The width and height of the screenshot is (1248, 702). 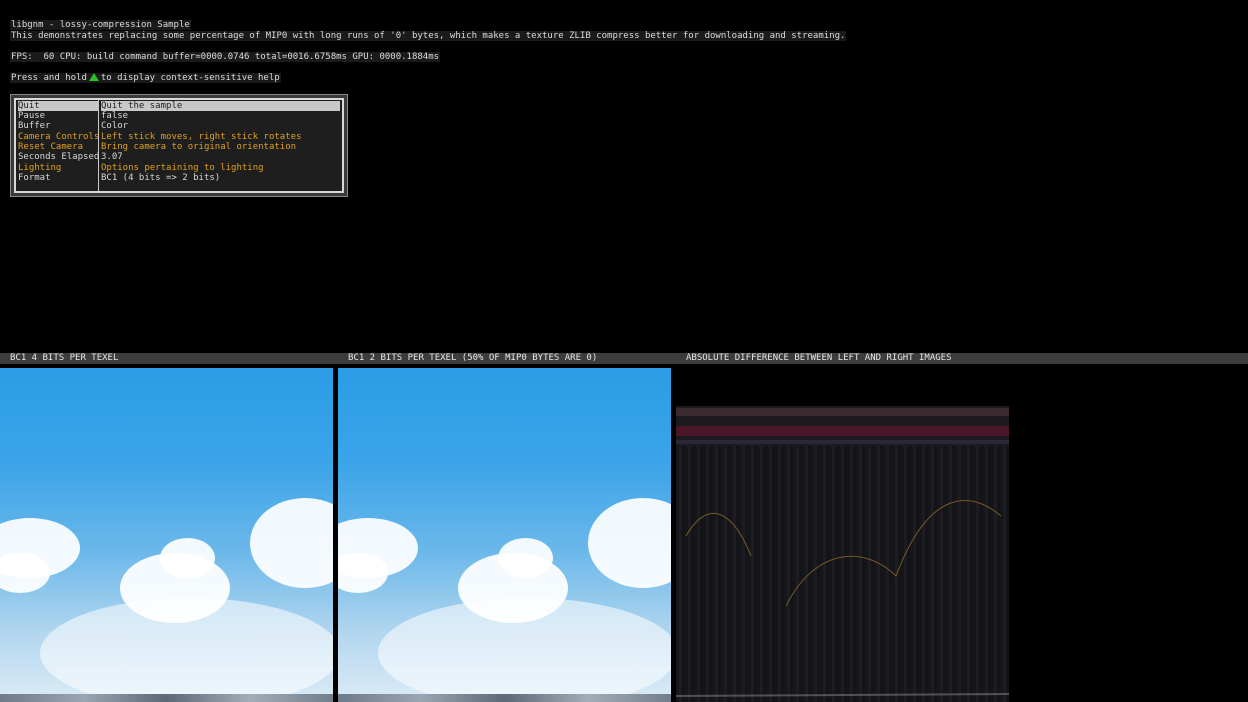 What do you see at coordinates (179, 126) in the screenshot?
I see `menu-item-buffer: Buffer Color` at bounding box center [179, 126].